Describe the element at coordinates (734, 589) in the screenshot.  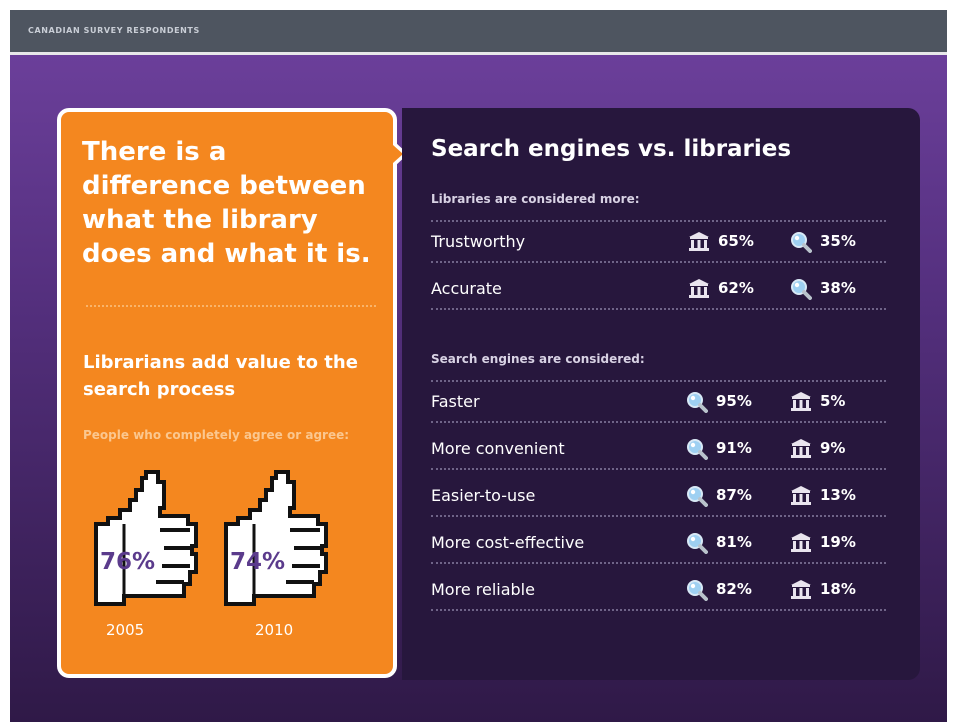
I see `row-value: 82%` at that location.